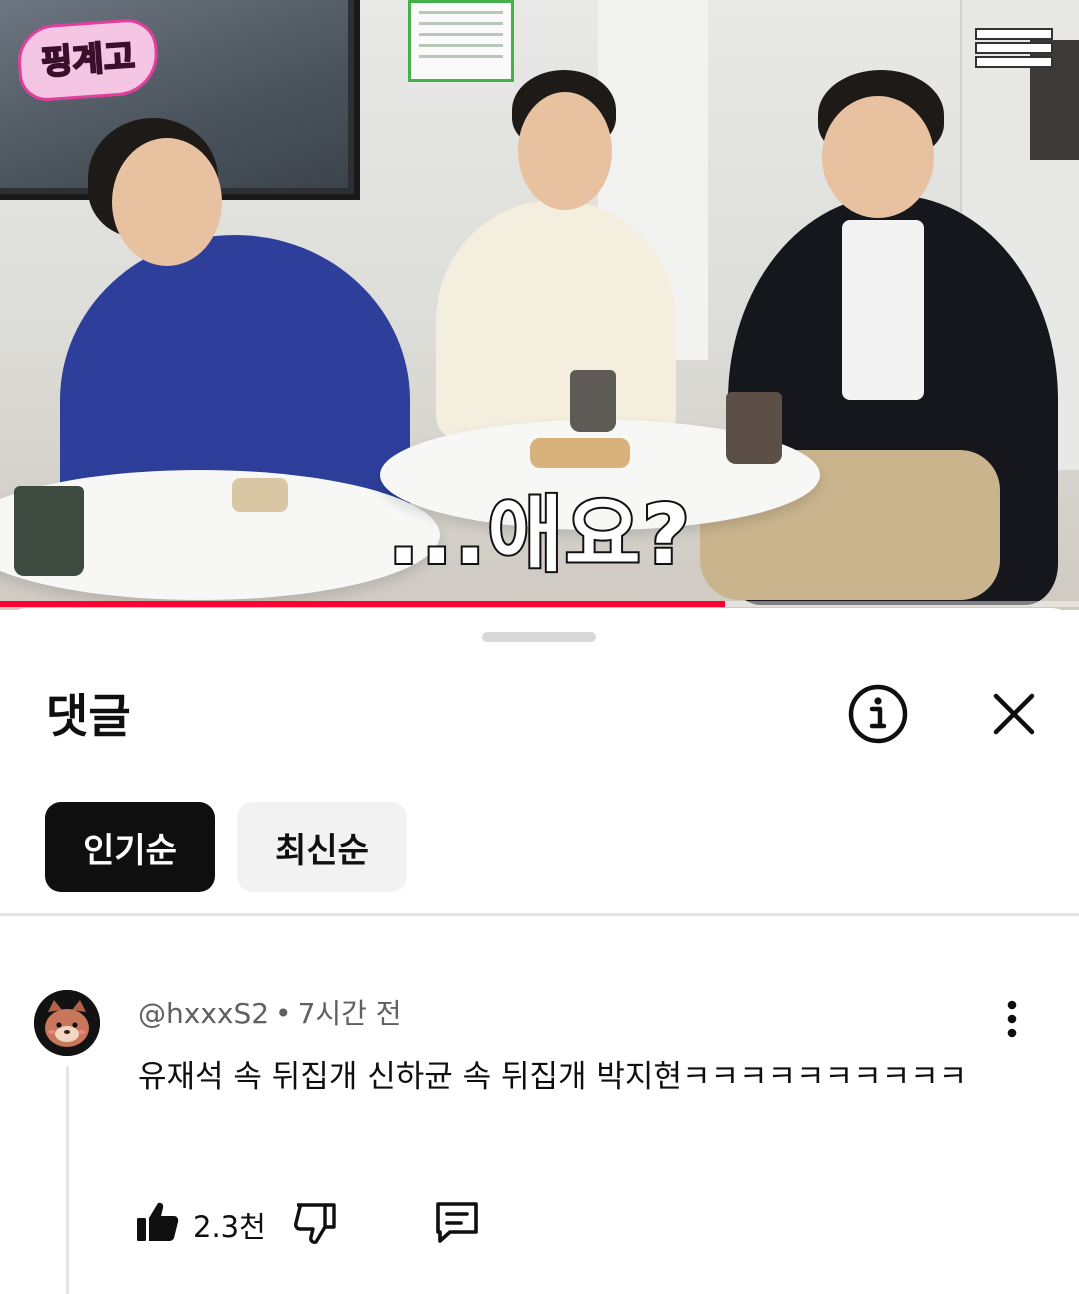  What do you see at coordinates (349, 1013) in the screenshot?
I see `comment-time: 7시간 전` at bounding box center [349, 1013].